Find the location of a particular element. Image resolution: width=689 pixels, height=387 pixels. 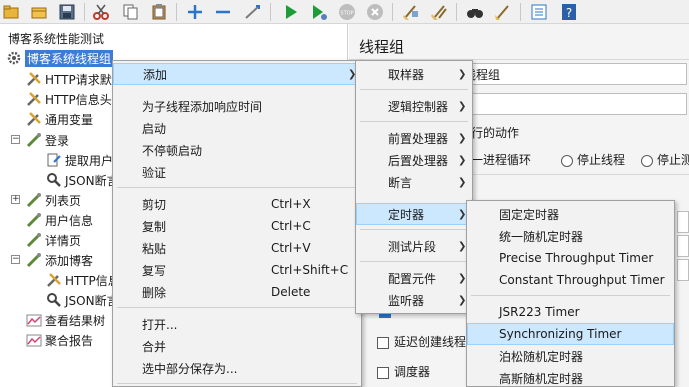

menu-item-label: 删除 is located at coordinates (154, 292).